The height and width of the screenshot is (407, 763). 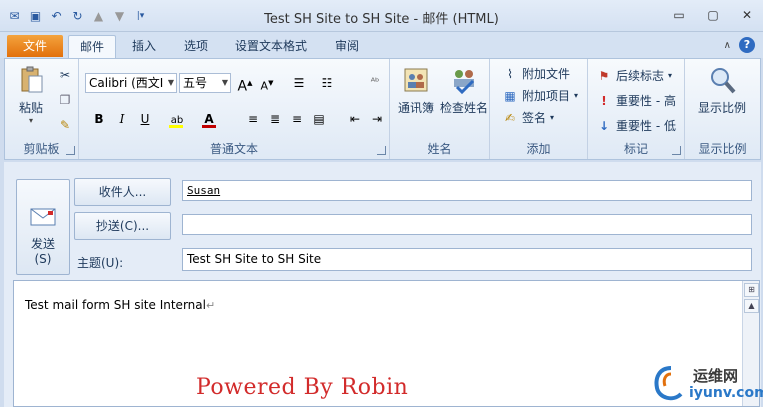 What do you see at coordinates (299, 83) in the screenshot?
I see `bullets-icon: ☰` at bounding box center [299, 83].